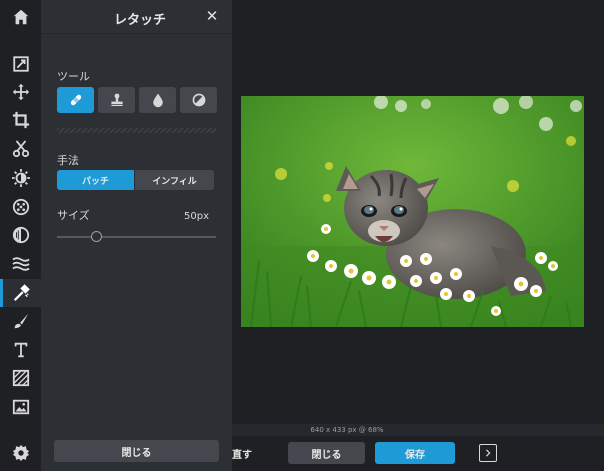 The image size is (604, 471). I want to click on size-slider-track, so click(136, 237).